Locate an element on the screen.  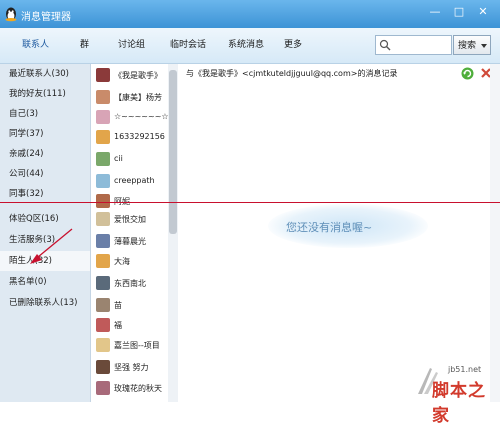
watermark-text: 脚本之家 is located at coordinates (459, 403).